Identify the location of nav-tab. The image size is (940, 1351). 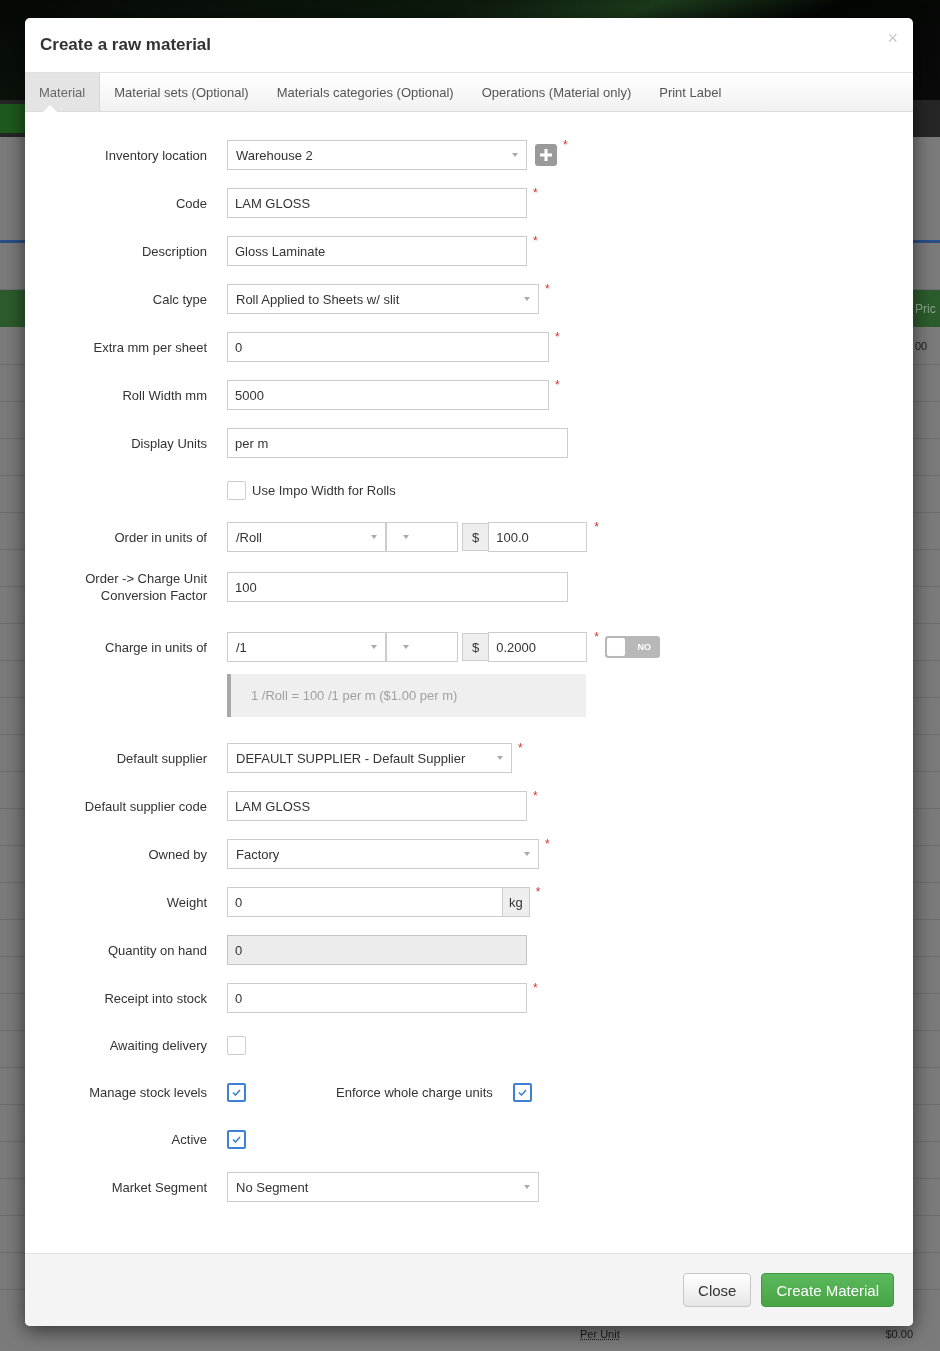
(12, 118).